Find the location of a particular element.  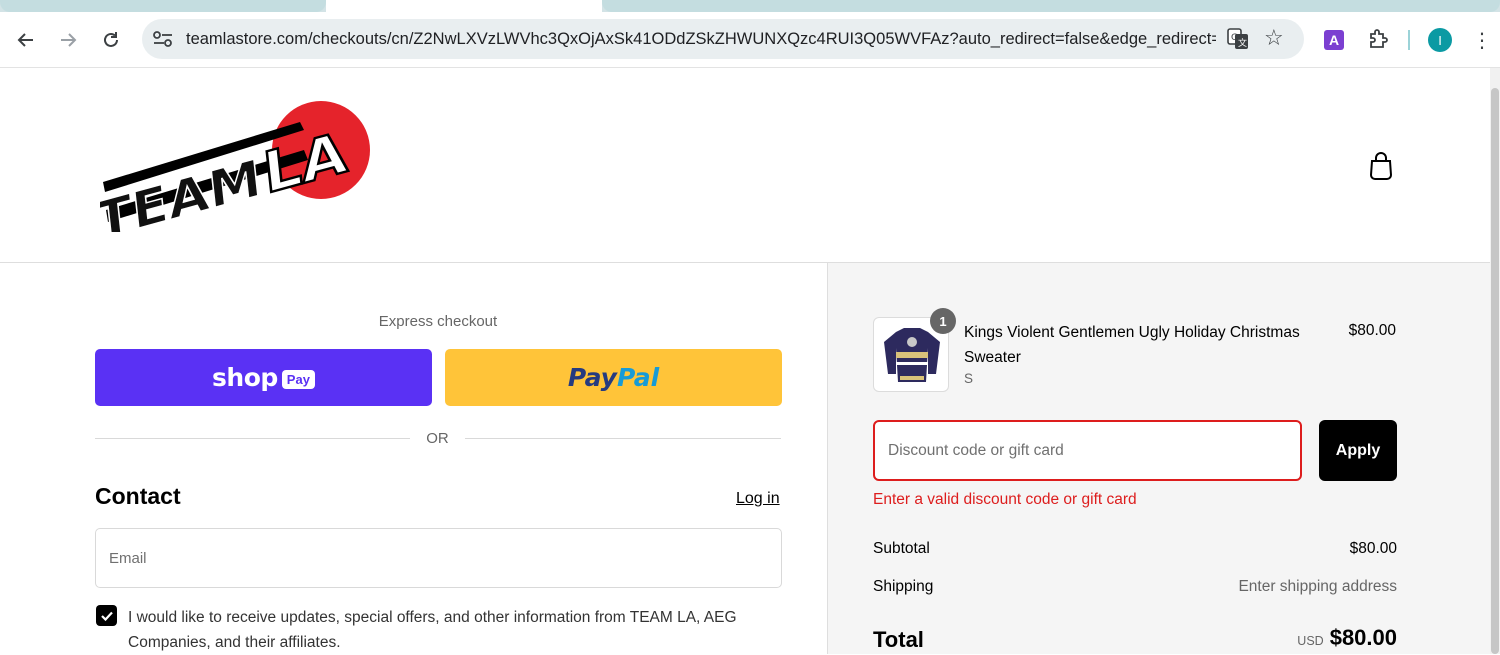

or-divider: OR is located at coordinates (438, 439).